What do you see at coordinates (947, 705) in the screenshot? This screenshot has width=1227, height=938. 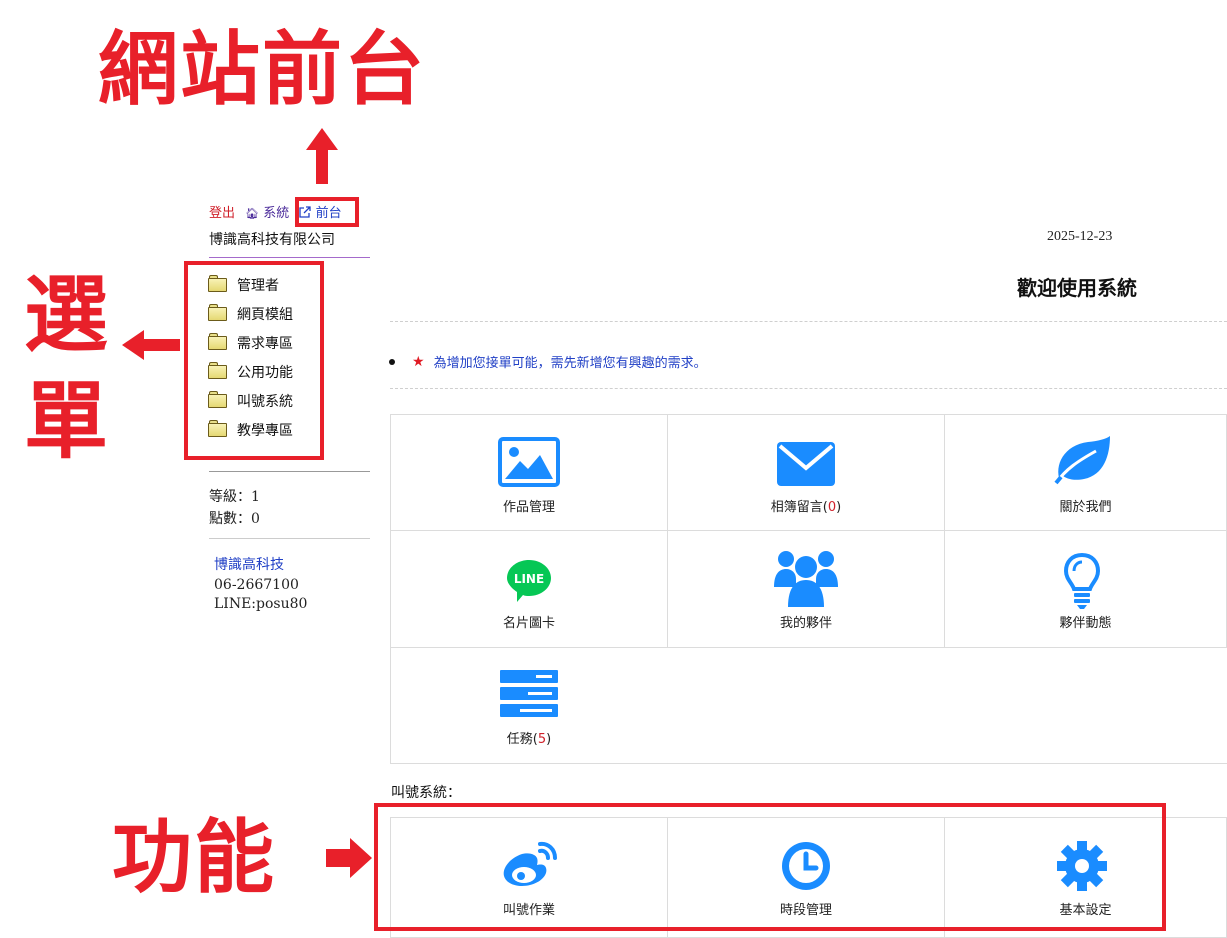 I see `empty-cell` at bounding box center [947, 705].